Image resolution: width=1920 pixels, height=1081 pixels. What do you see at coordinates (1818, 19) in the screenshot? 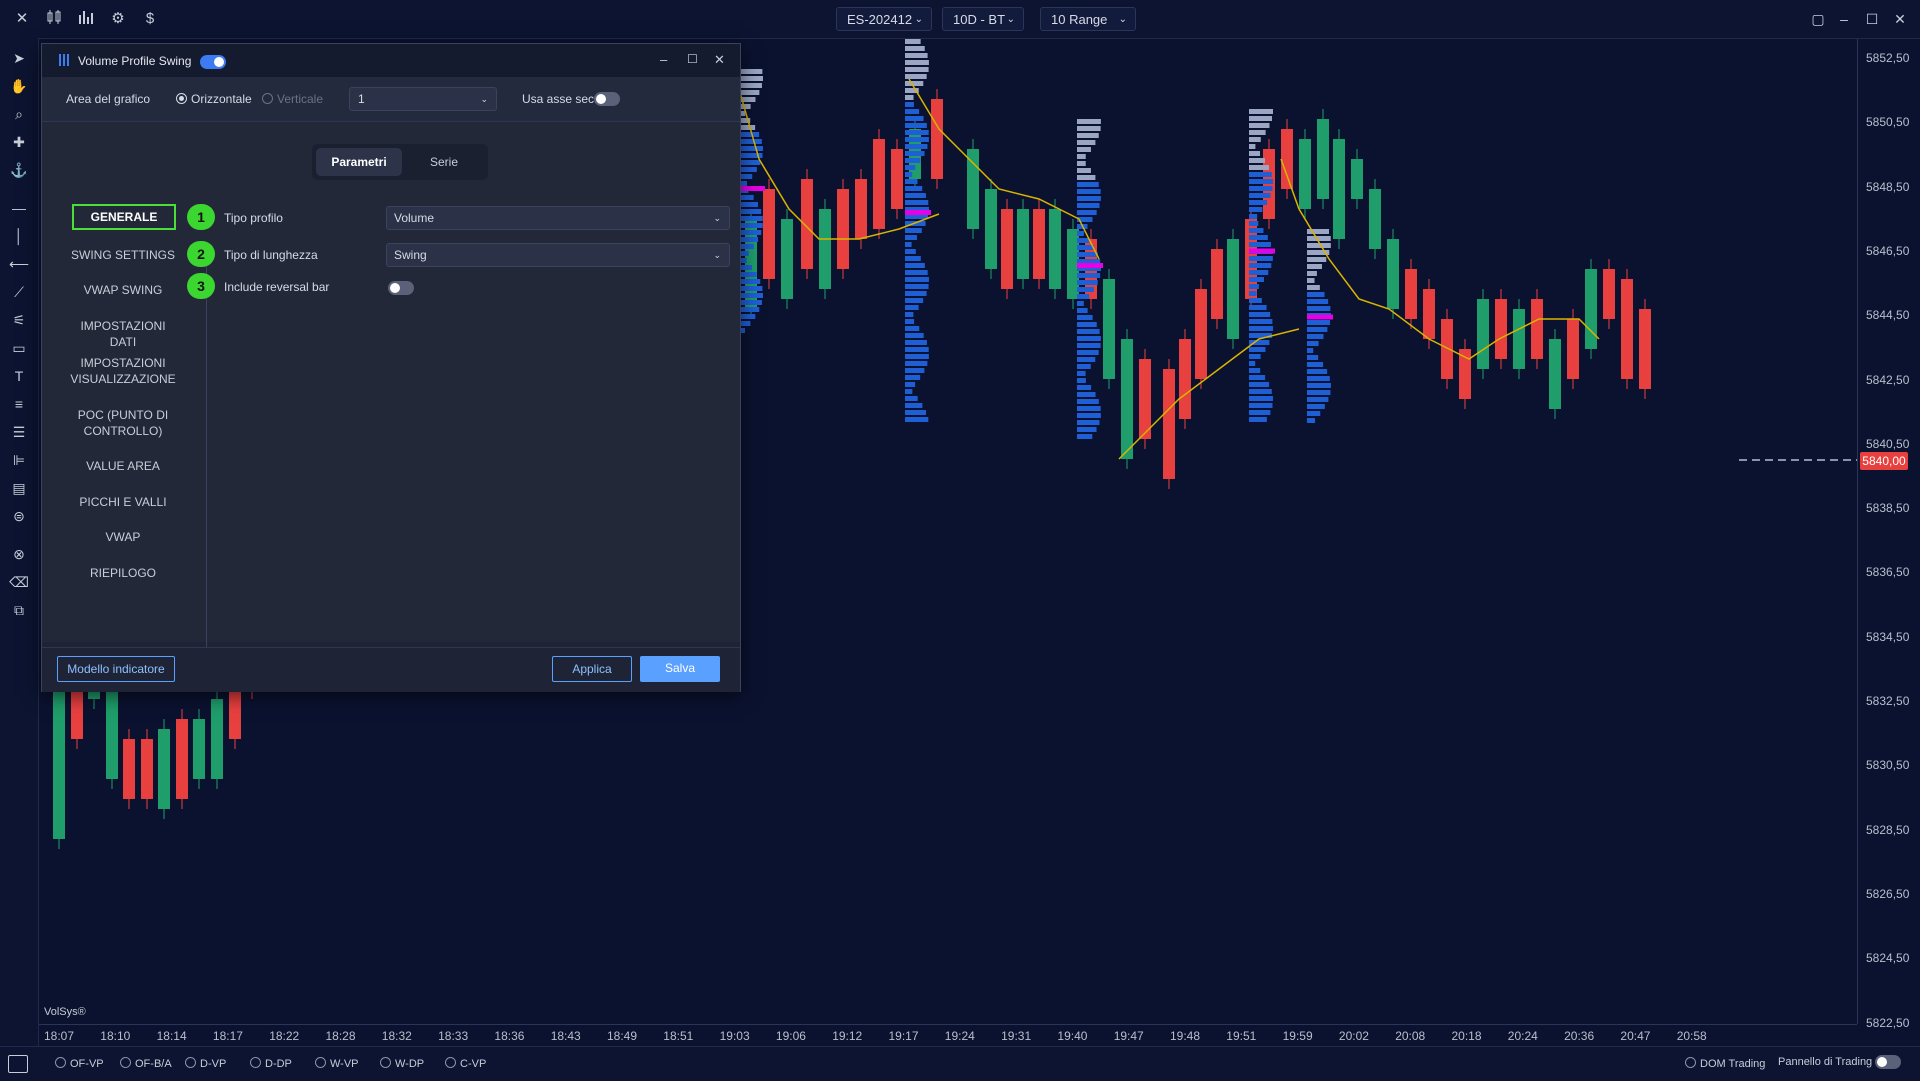
I see `layout-icon: ▢` at bounding box center [1818, 19].